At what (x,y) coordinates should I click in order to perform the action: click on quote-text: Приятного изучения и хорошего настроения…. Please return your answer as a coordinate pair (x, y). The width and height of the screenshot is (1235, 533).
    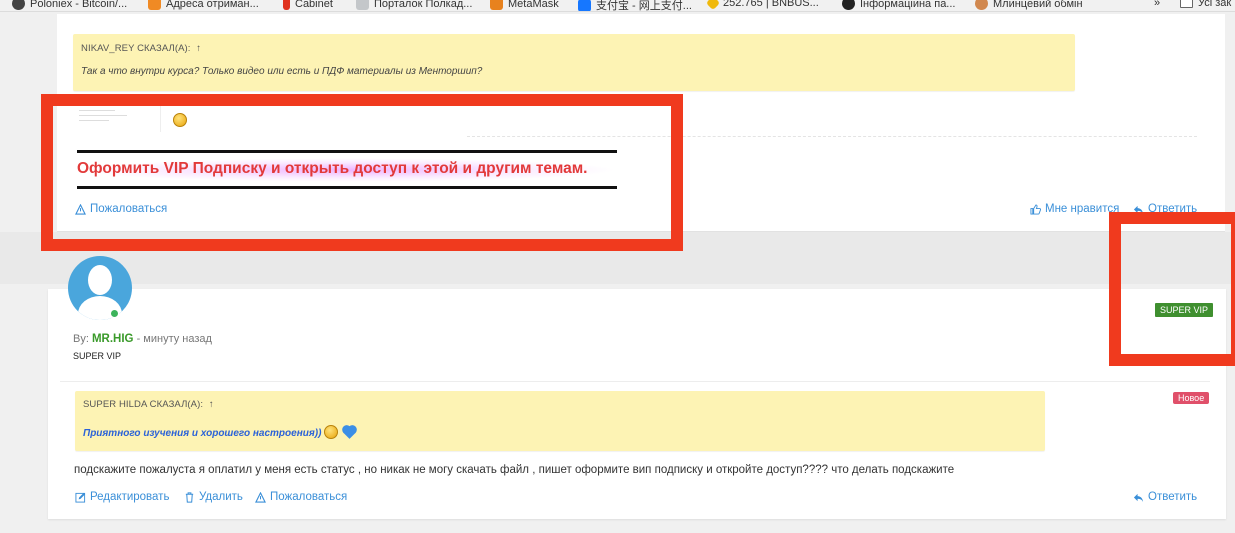
    Looking at the image, I should click on (202, 433).